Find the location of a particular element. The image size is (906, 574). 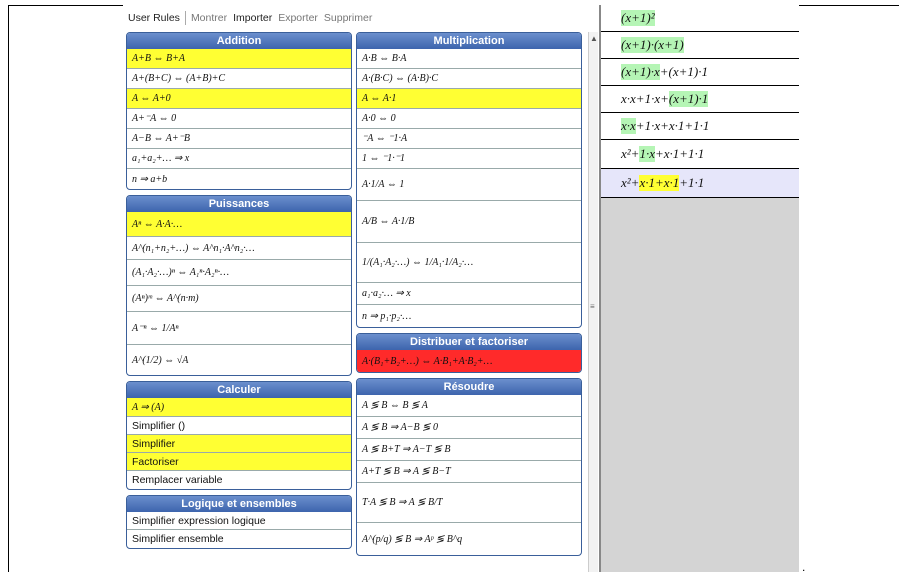

panel-title: Addition is located at coordinates (239, 41).